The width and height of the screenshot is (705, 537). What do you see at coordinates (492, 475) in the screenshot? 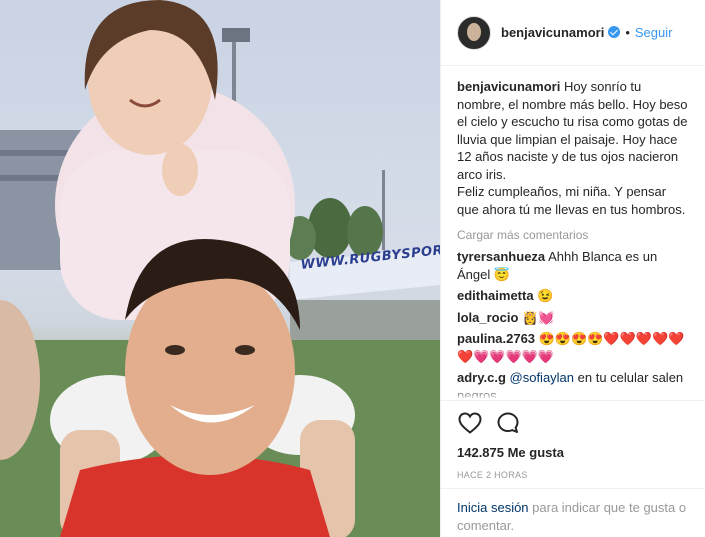
I see `post-timestamp: HACE 2 HORAS` at bounding box center [492, 475].